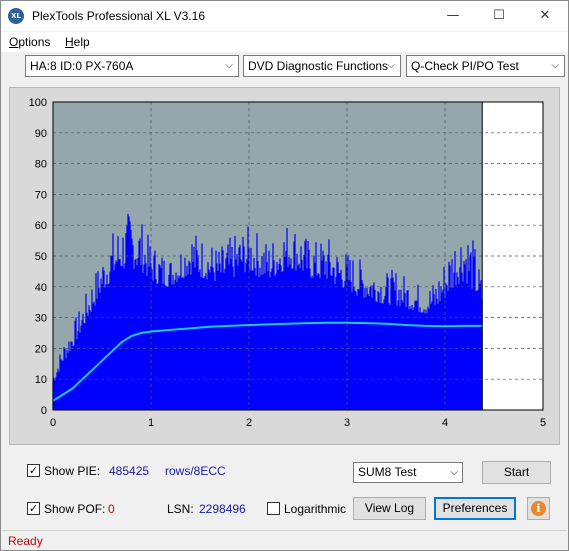  I want to click on maximize-button: ☐, so click(499, 16).